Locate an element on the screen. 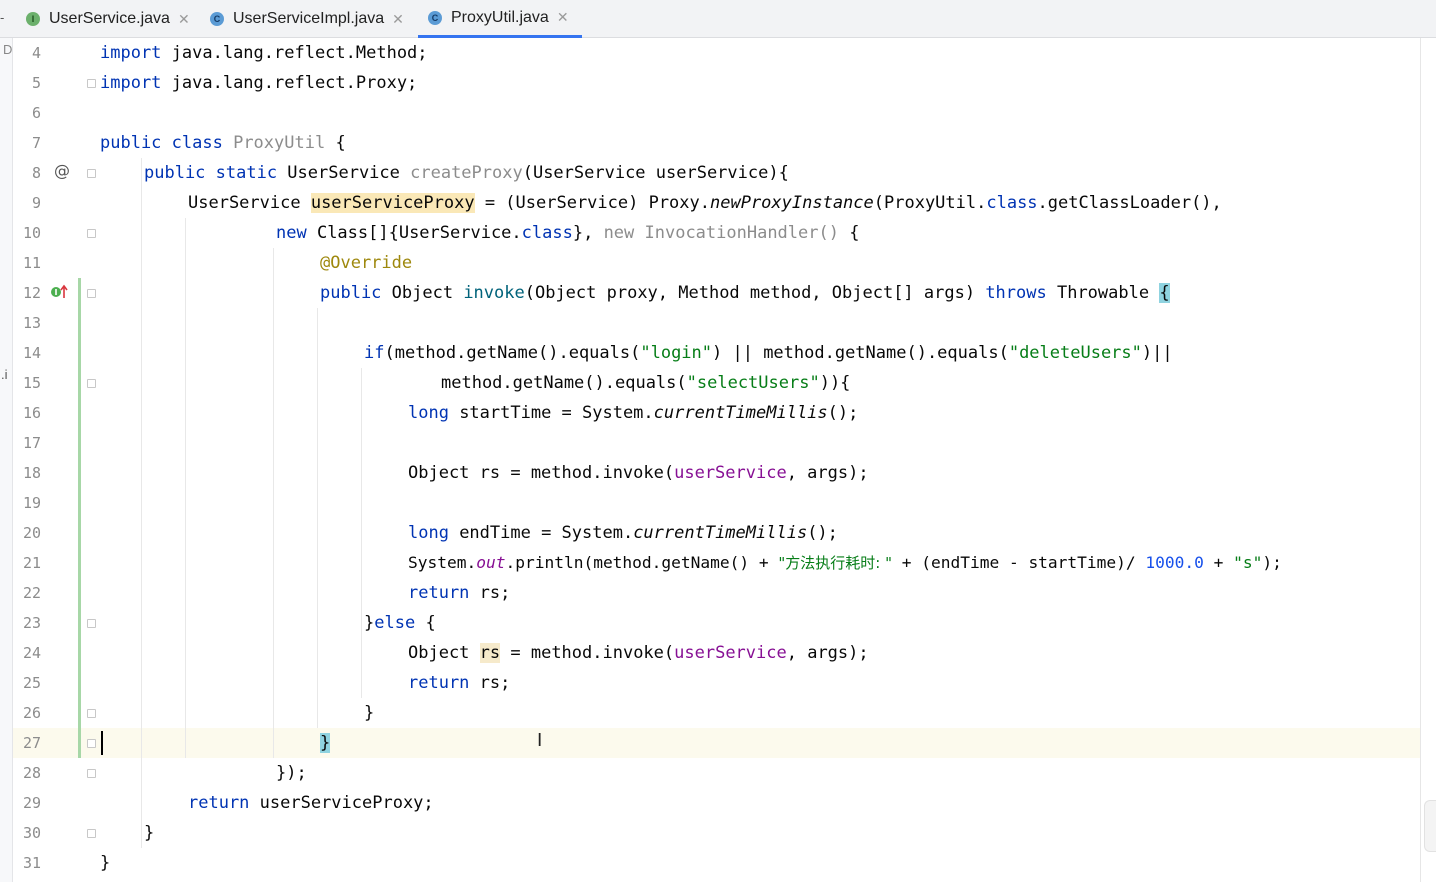 This screenshot has height=882, width=1436. ibeam-cursor-icon: I is located at coordinates (540, 740).